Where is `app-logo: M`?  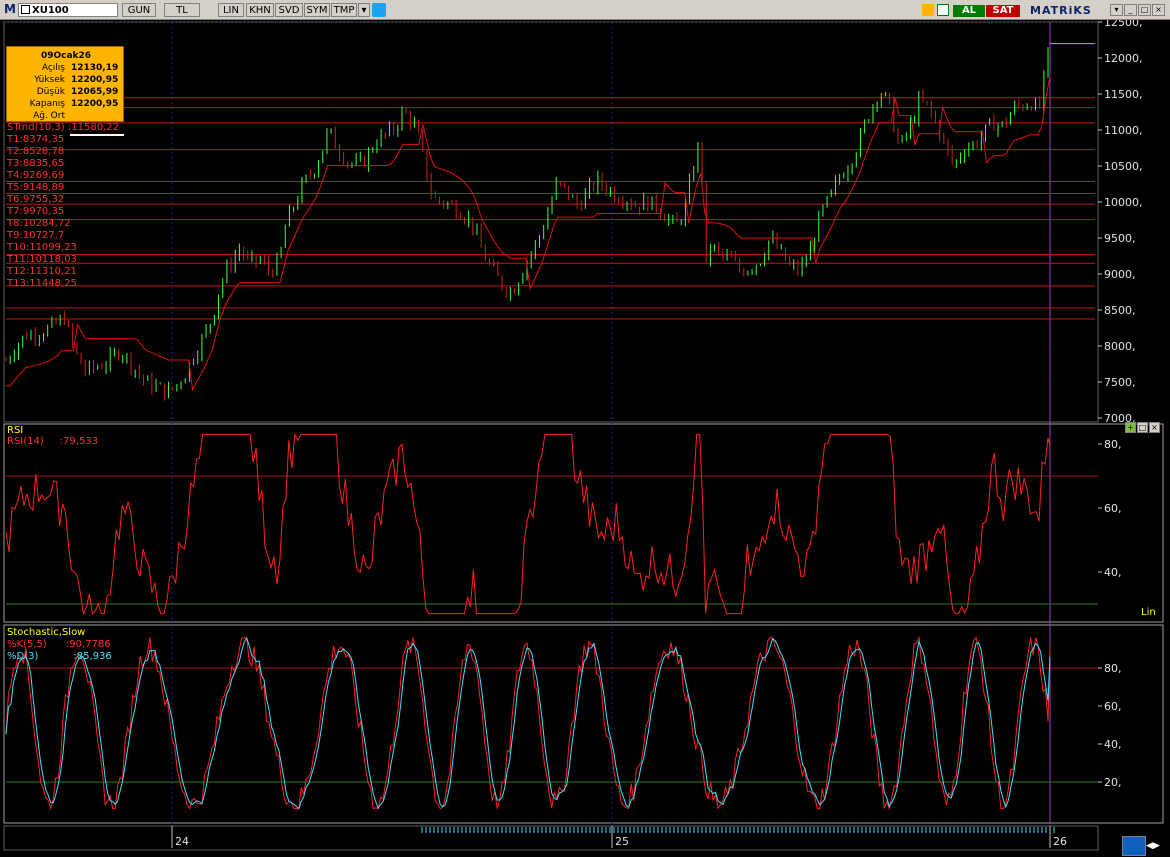
app-logo: M is located at coordinates (10, 9).